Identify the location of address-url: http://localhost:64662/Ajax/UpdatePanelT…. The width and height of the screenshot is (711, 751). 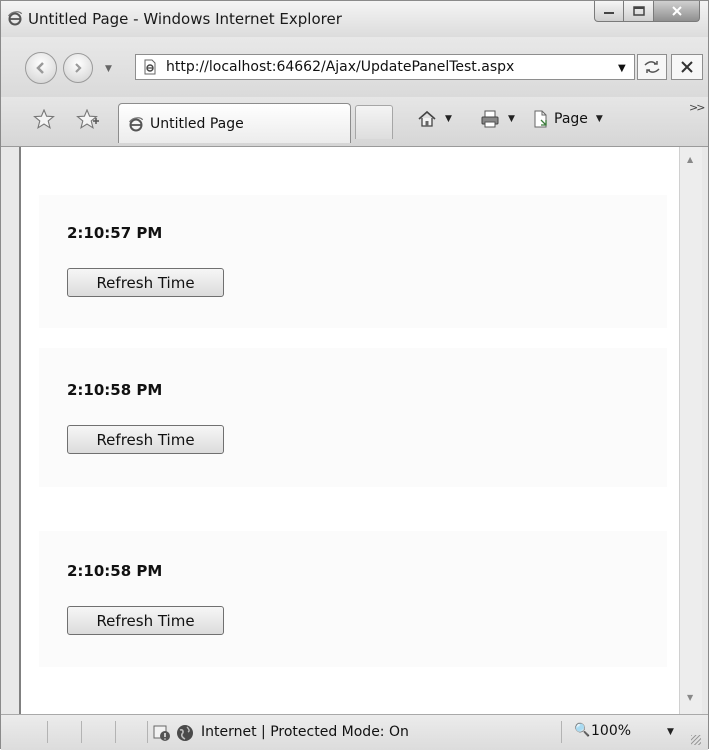
(340, 67).